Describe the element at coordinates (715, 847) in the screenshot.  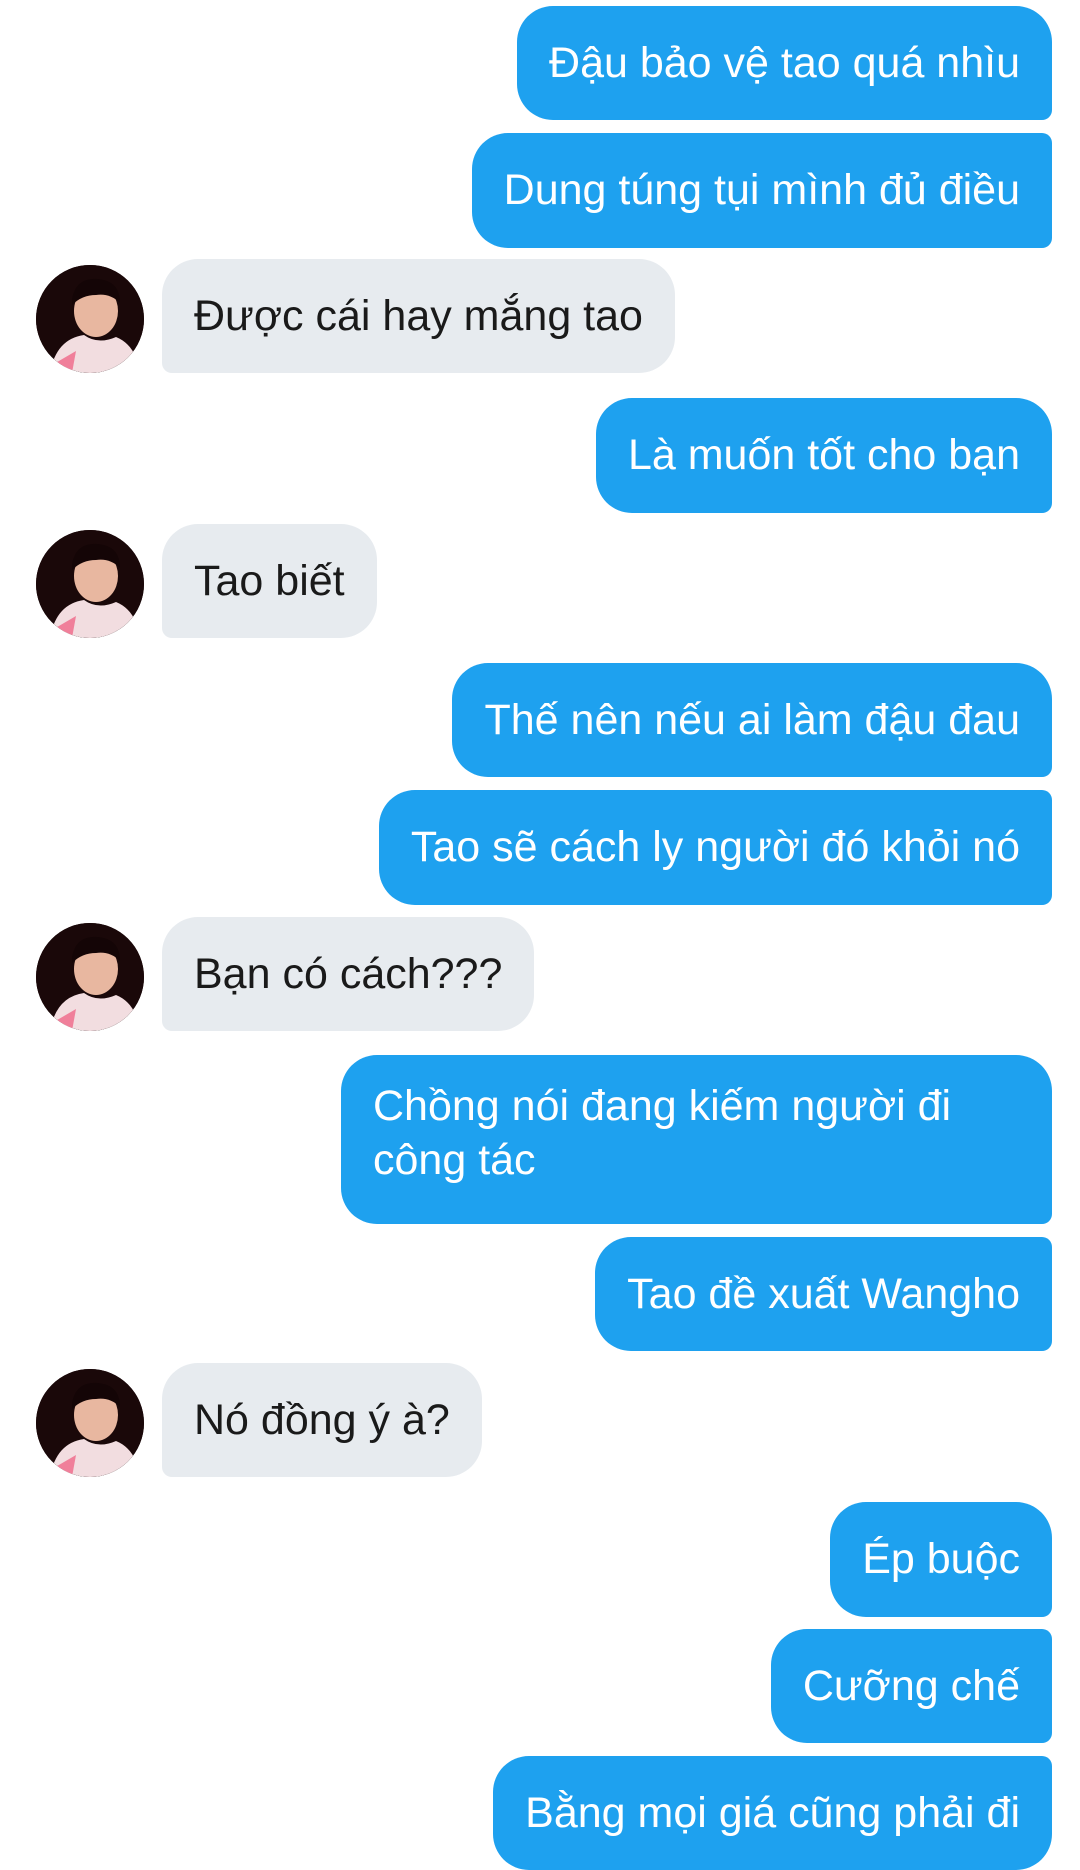
I see `outgoing-message: Tao sẽ cách ly người đó khỏi nó` at that location.